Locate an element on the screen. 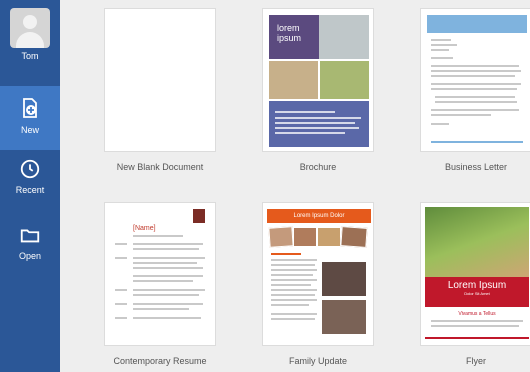  template-label: Flyer is located at coordinates (476, 361).